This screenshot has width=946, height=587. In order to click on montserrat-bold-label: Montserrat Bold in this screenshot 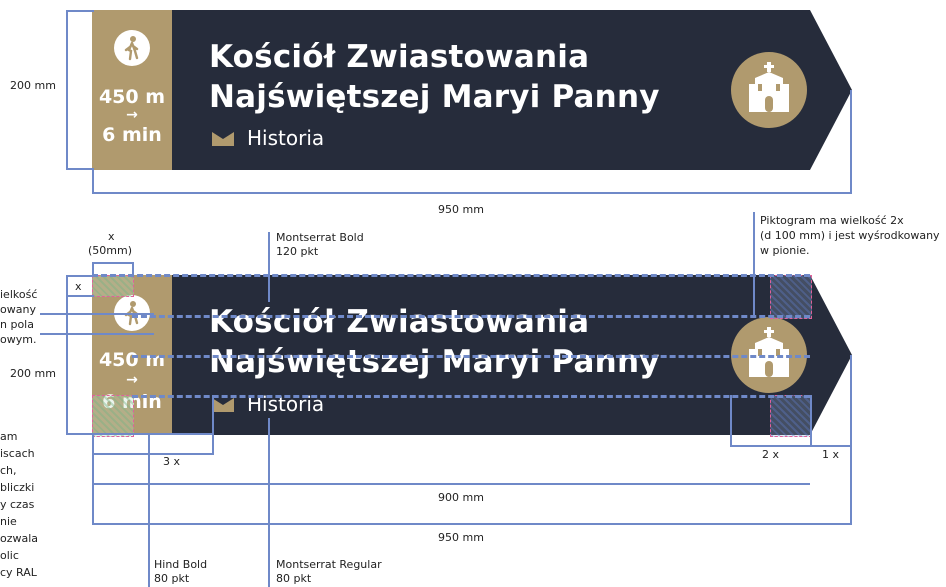, I will do `click(320, 237)`.